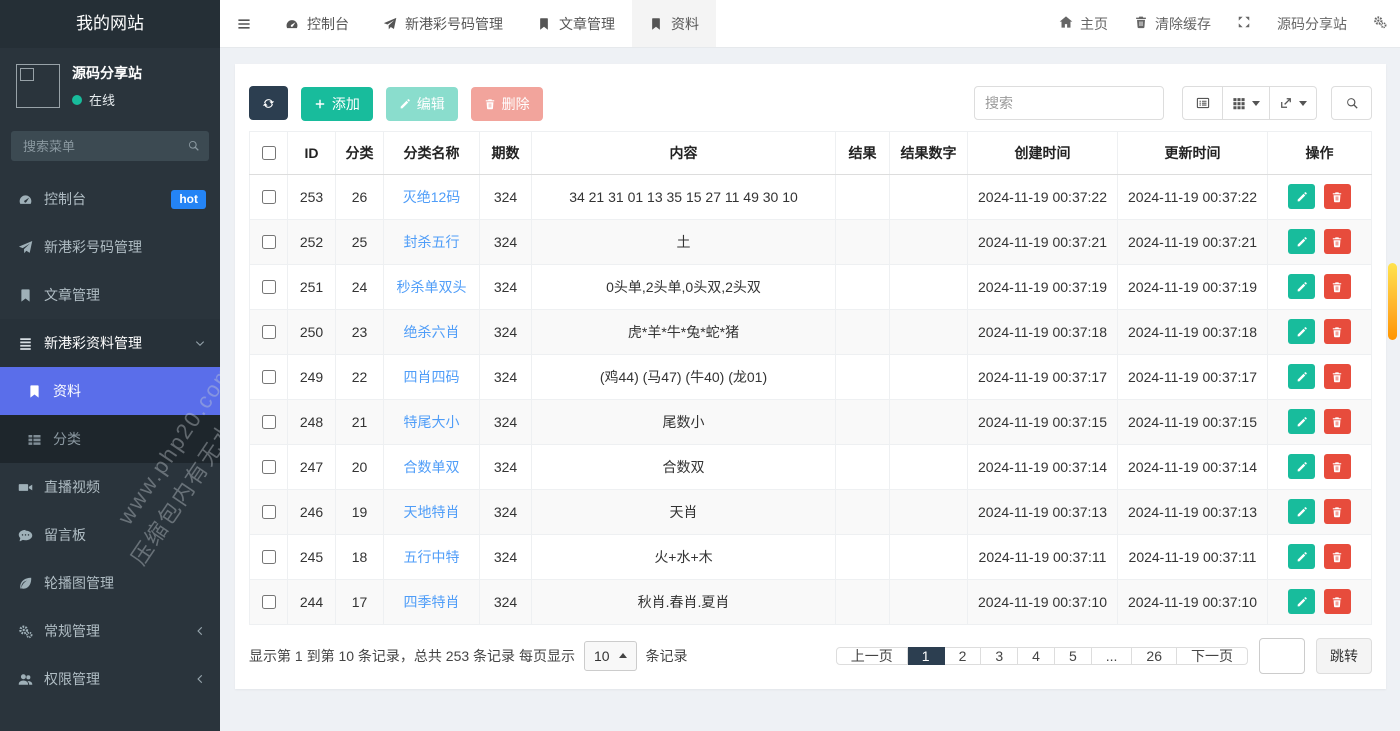 The image size is (1400, 731). I want to click on page-button: 26, so click(1154, 655).